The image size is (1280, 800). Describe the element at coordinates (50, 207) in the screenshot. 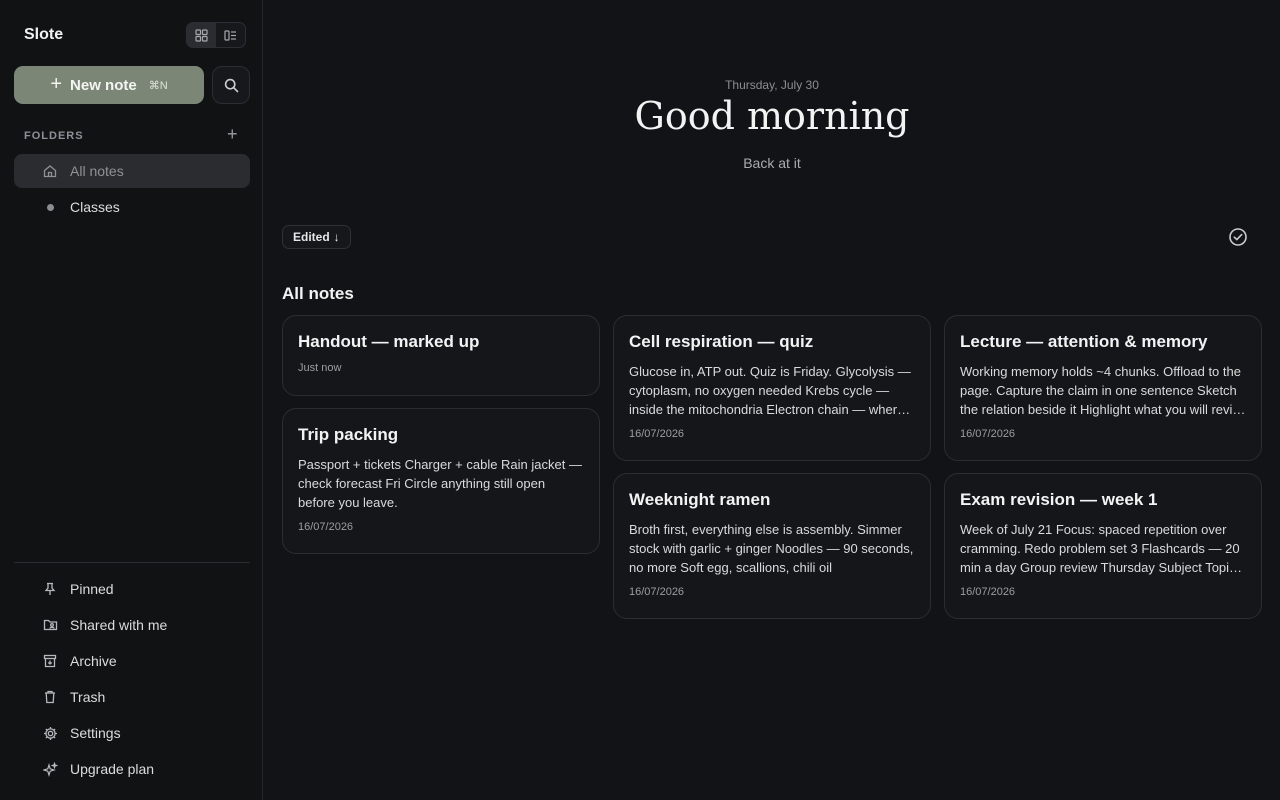

I see `folder-dot-icon` at that location.